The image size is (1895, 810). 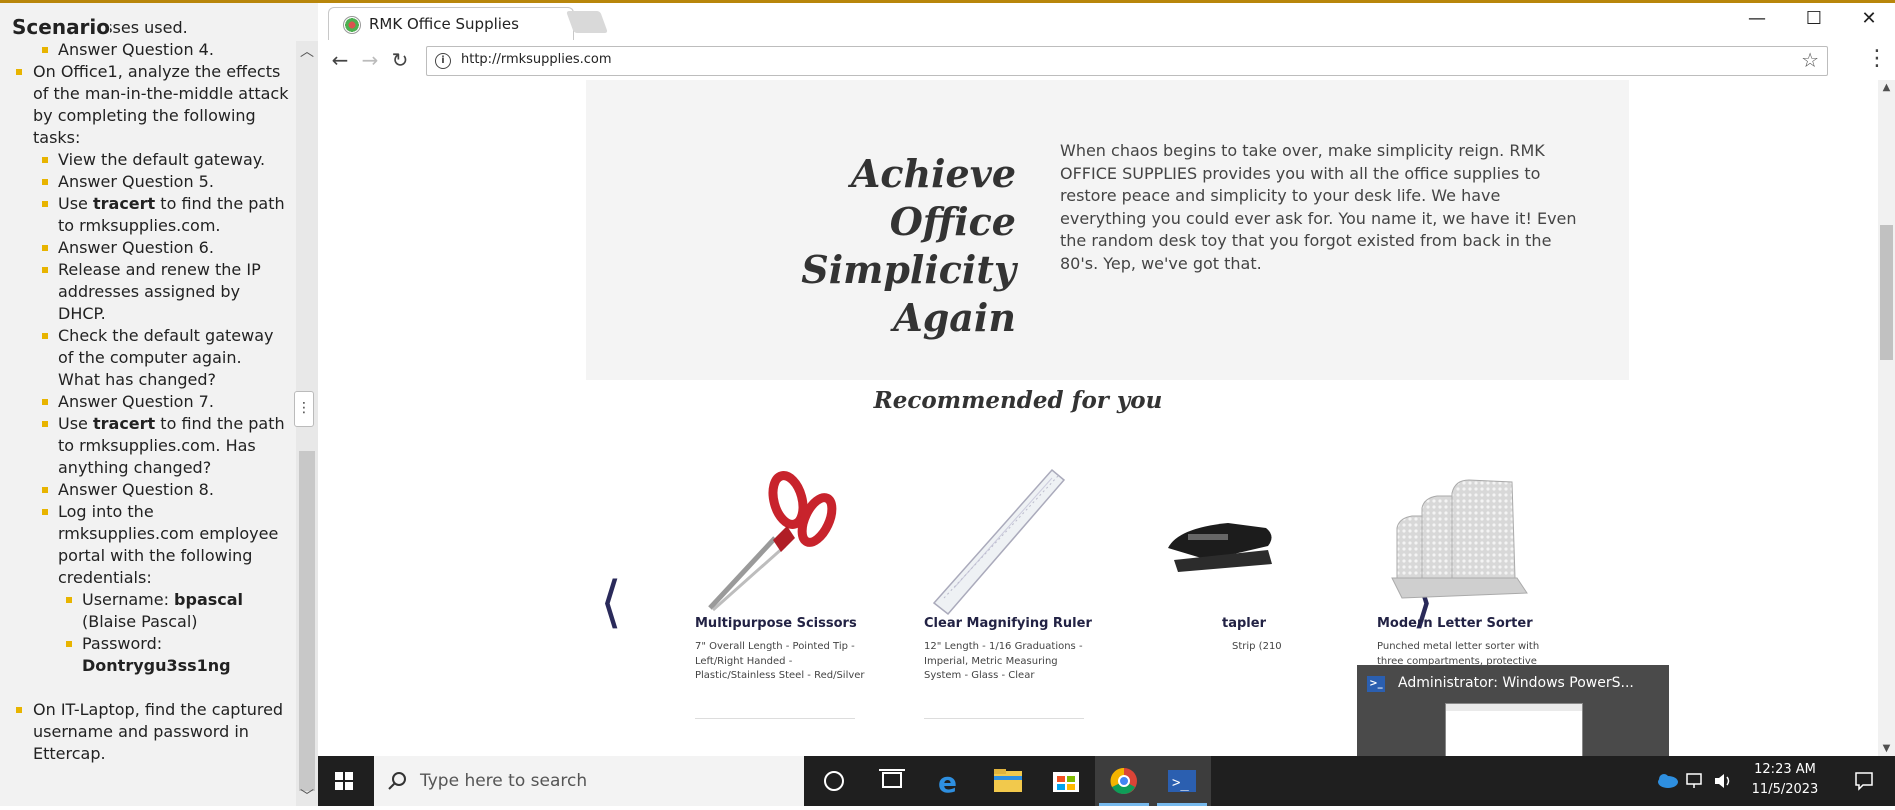 I want to click on edge-browser-icon: e, so click(x=950, y=781).